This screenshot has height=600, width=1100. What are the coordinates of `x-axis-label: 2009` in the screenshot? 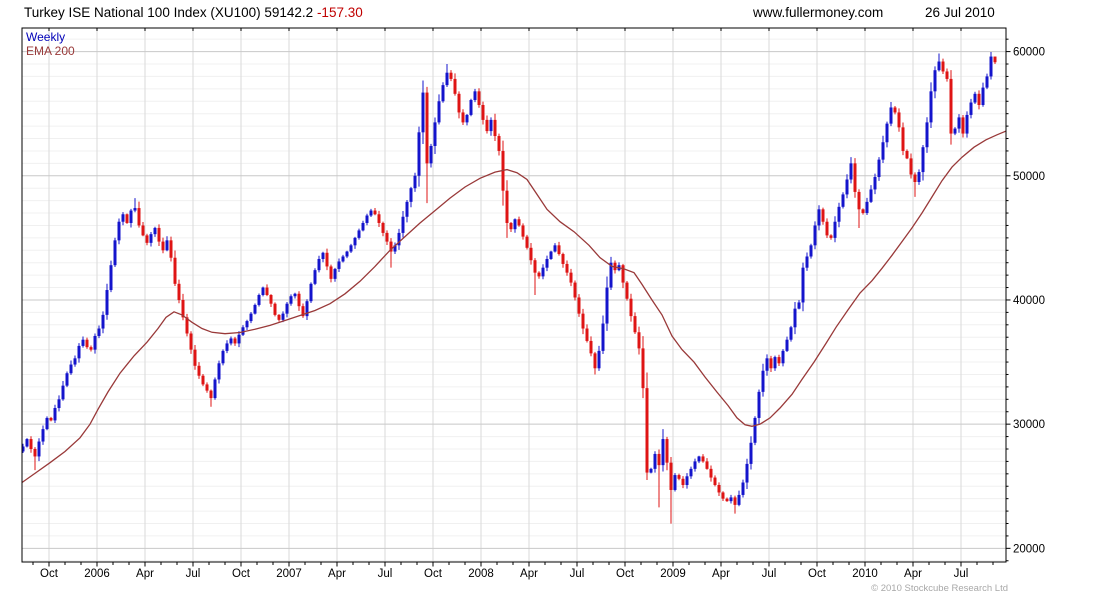 It's located at (673, 574).